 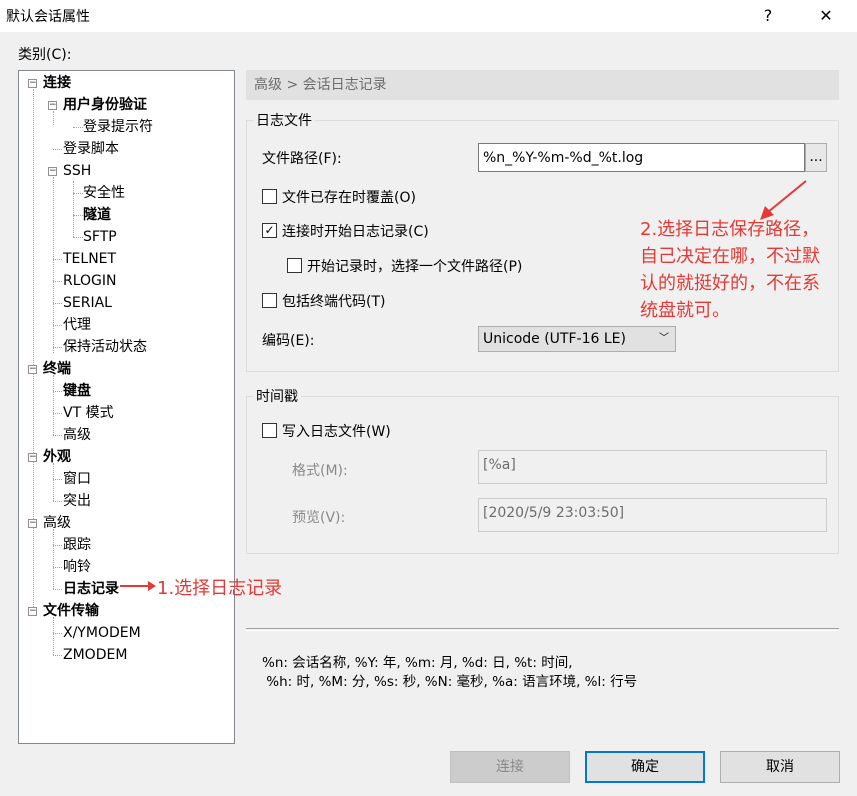 I want to click on overwrite-label: 文件已存在时覆盖(O), so click(x=349, y=198).